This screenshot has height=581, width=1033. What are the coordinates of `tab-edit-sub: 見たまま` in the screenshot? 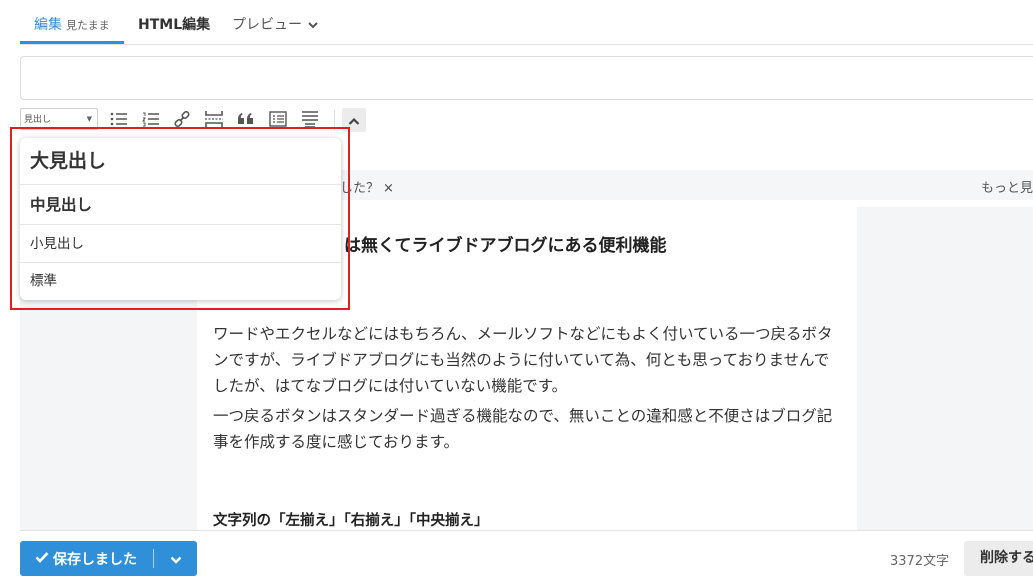 It's located at (88, 25).